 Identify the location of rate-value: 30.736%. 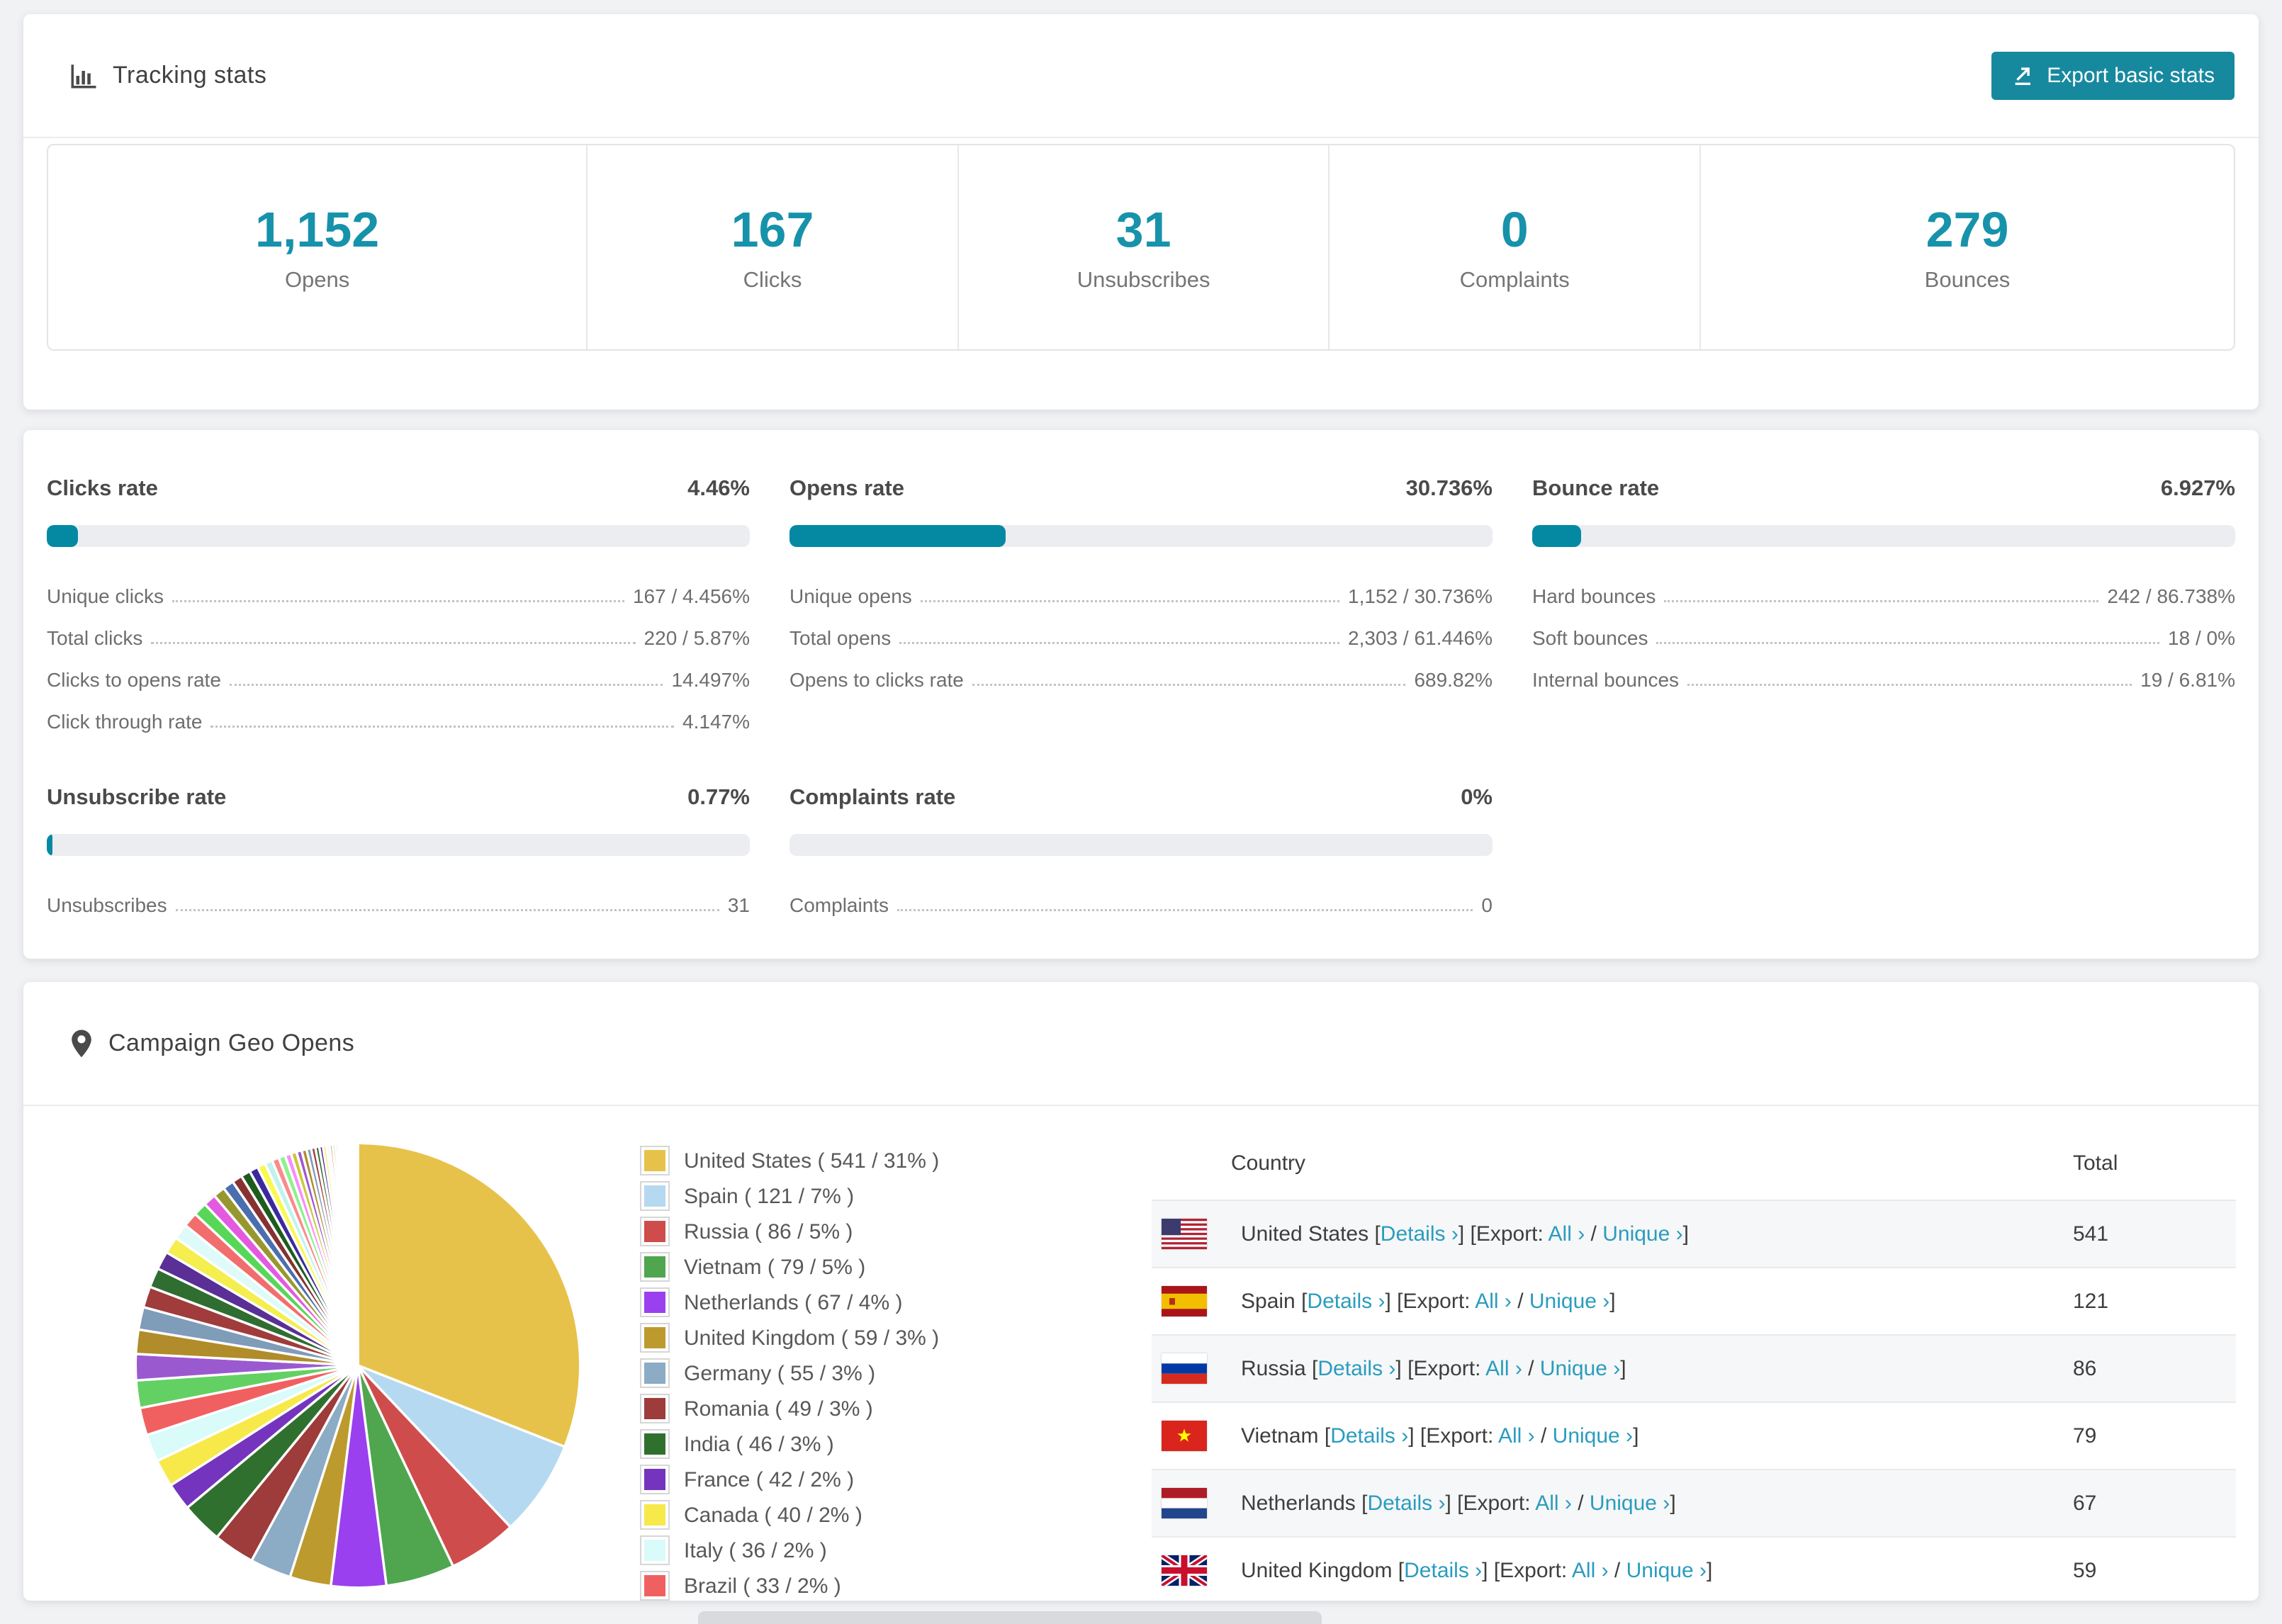
(1449, 488).